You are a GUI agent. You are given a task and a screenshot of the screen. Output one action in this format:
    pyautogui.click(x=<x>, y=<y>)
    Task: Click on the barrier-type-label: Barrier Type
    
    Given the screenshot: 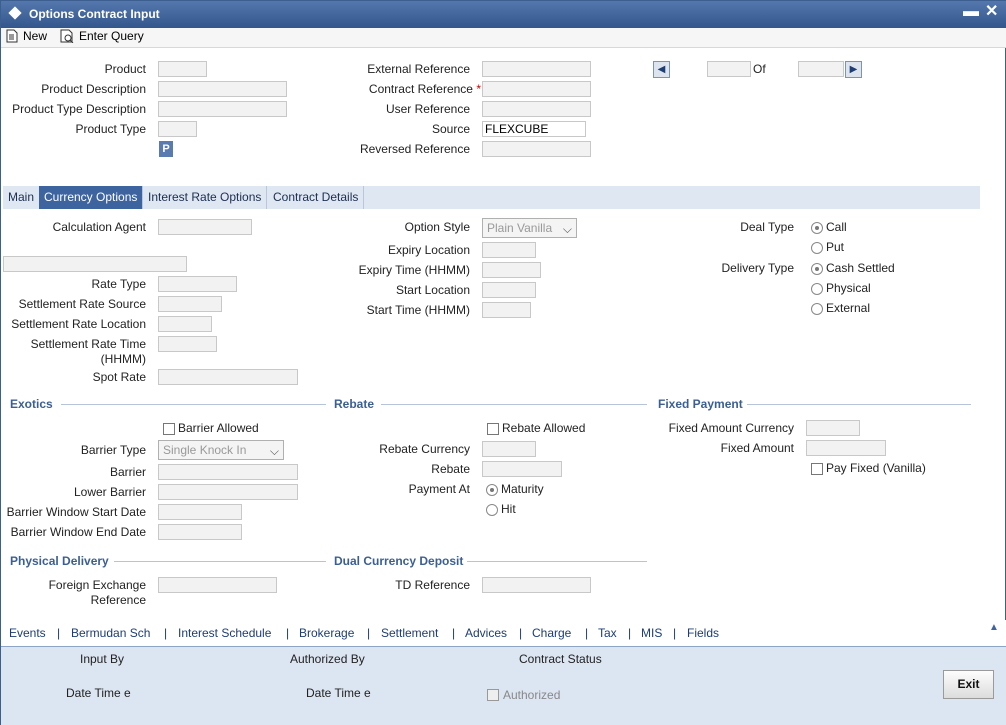 What is the action you would take?
    pyautogui.click(x=113, y=450)
    